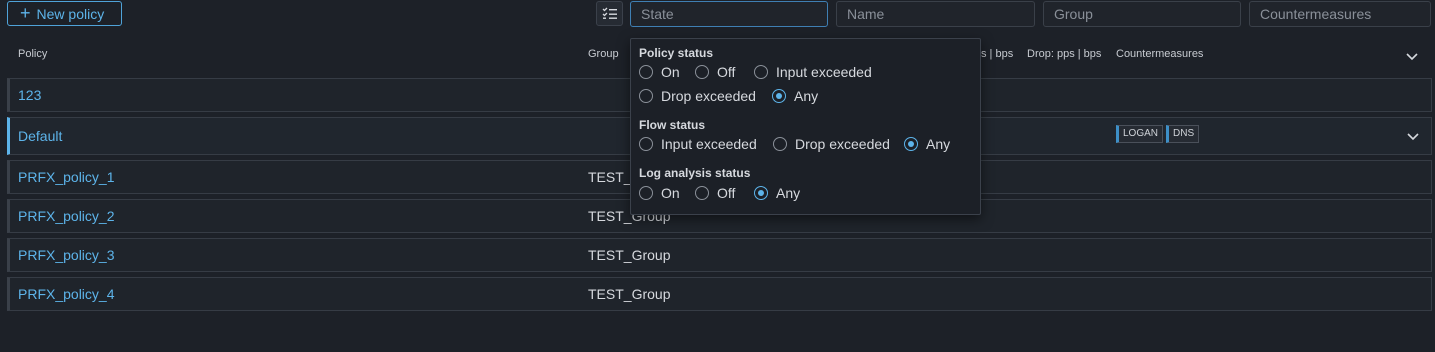  Describe the element at coordinates (1140, 134) in the screenshot. I see `countermeasure-badge: LOGAN` at that location.